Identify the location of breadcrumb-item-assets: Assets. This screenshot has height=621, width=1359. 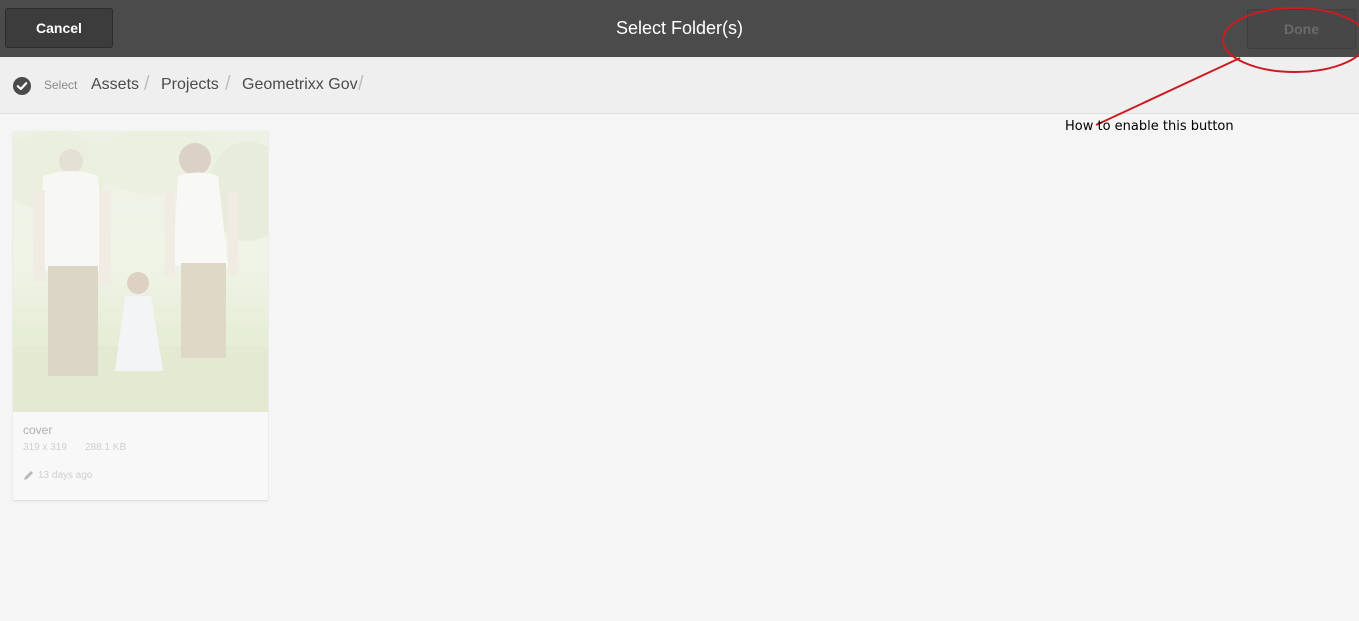
(115, 85).